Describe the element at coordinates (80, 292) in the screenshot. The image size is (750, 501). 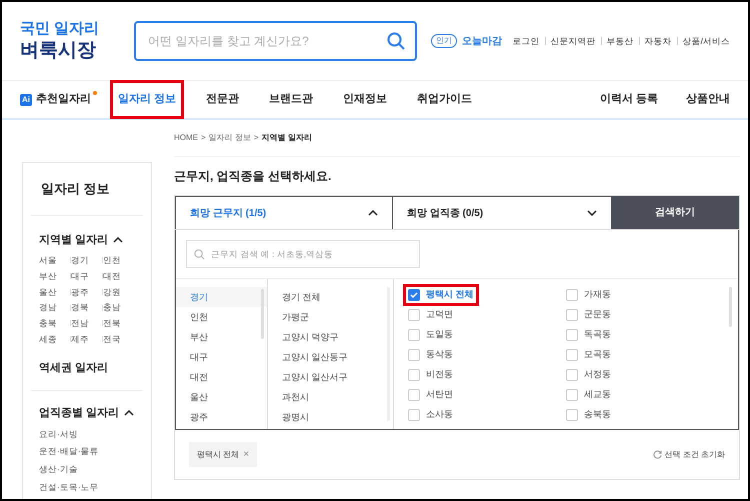
I see `region-link: 광주` at that location.